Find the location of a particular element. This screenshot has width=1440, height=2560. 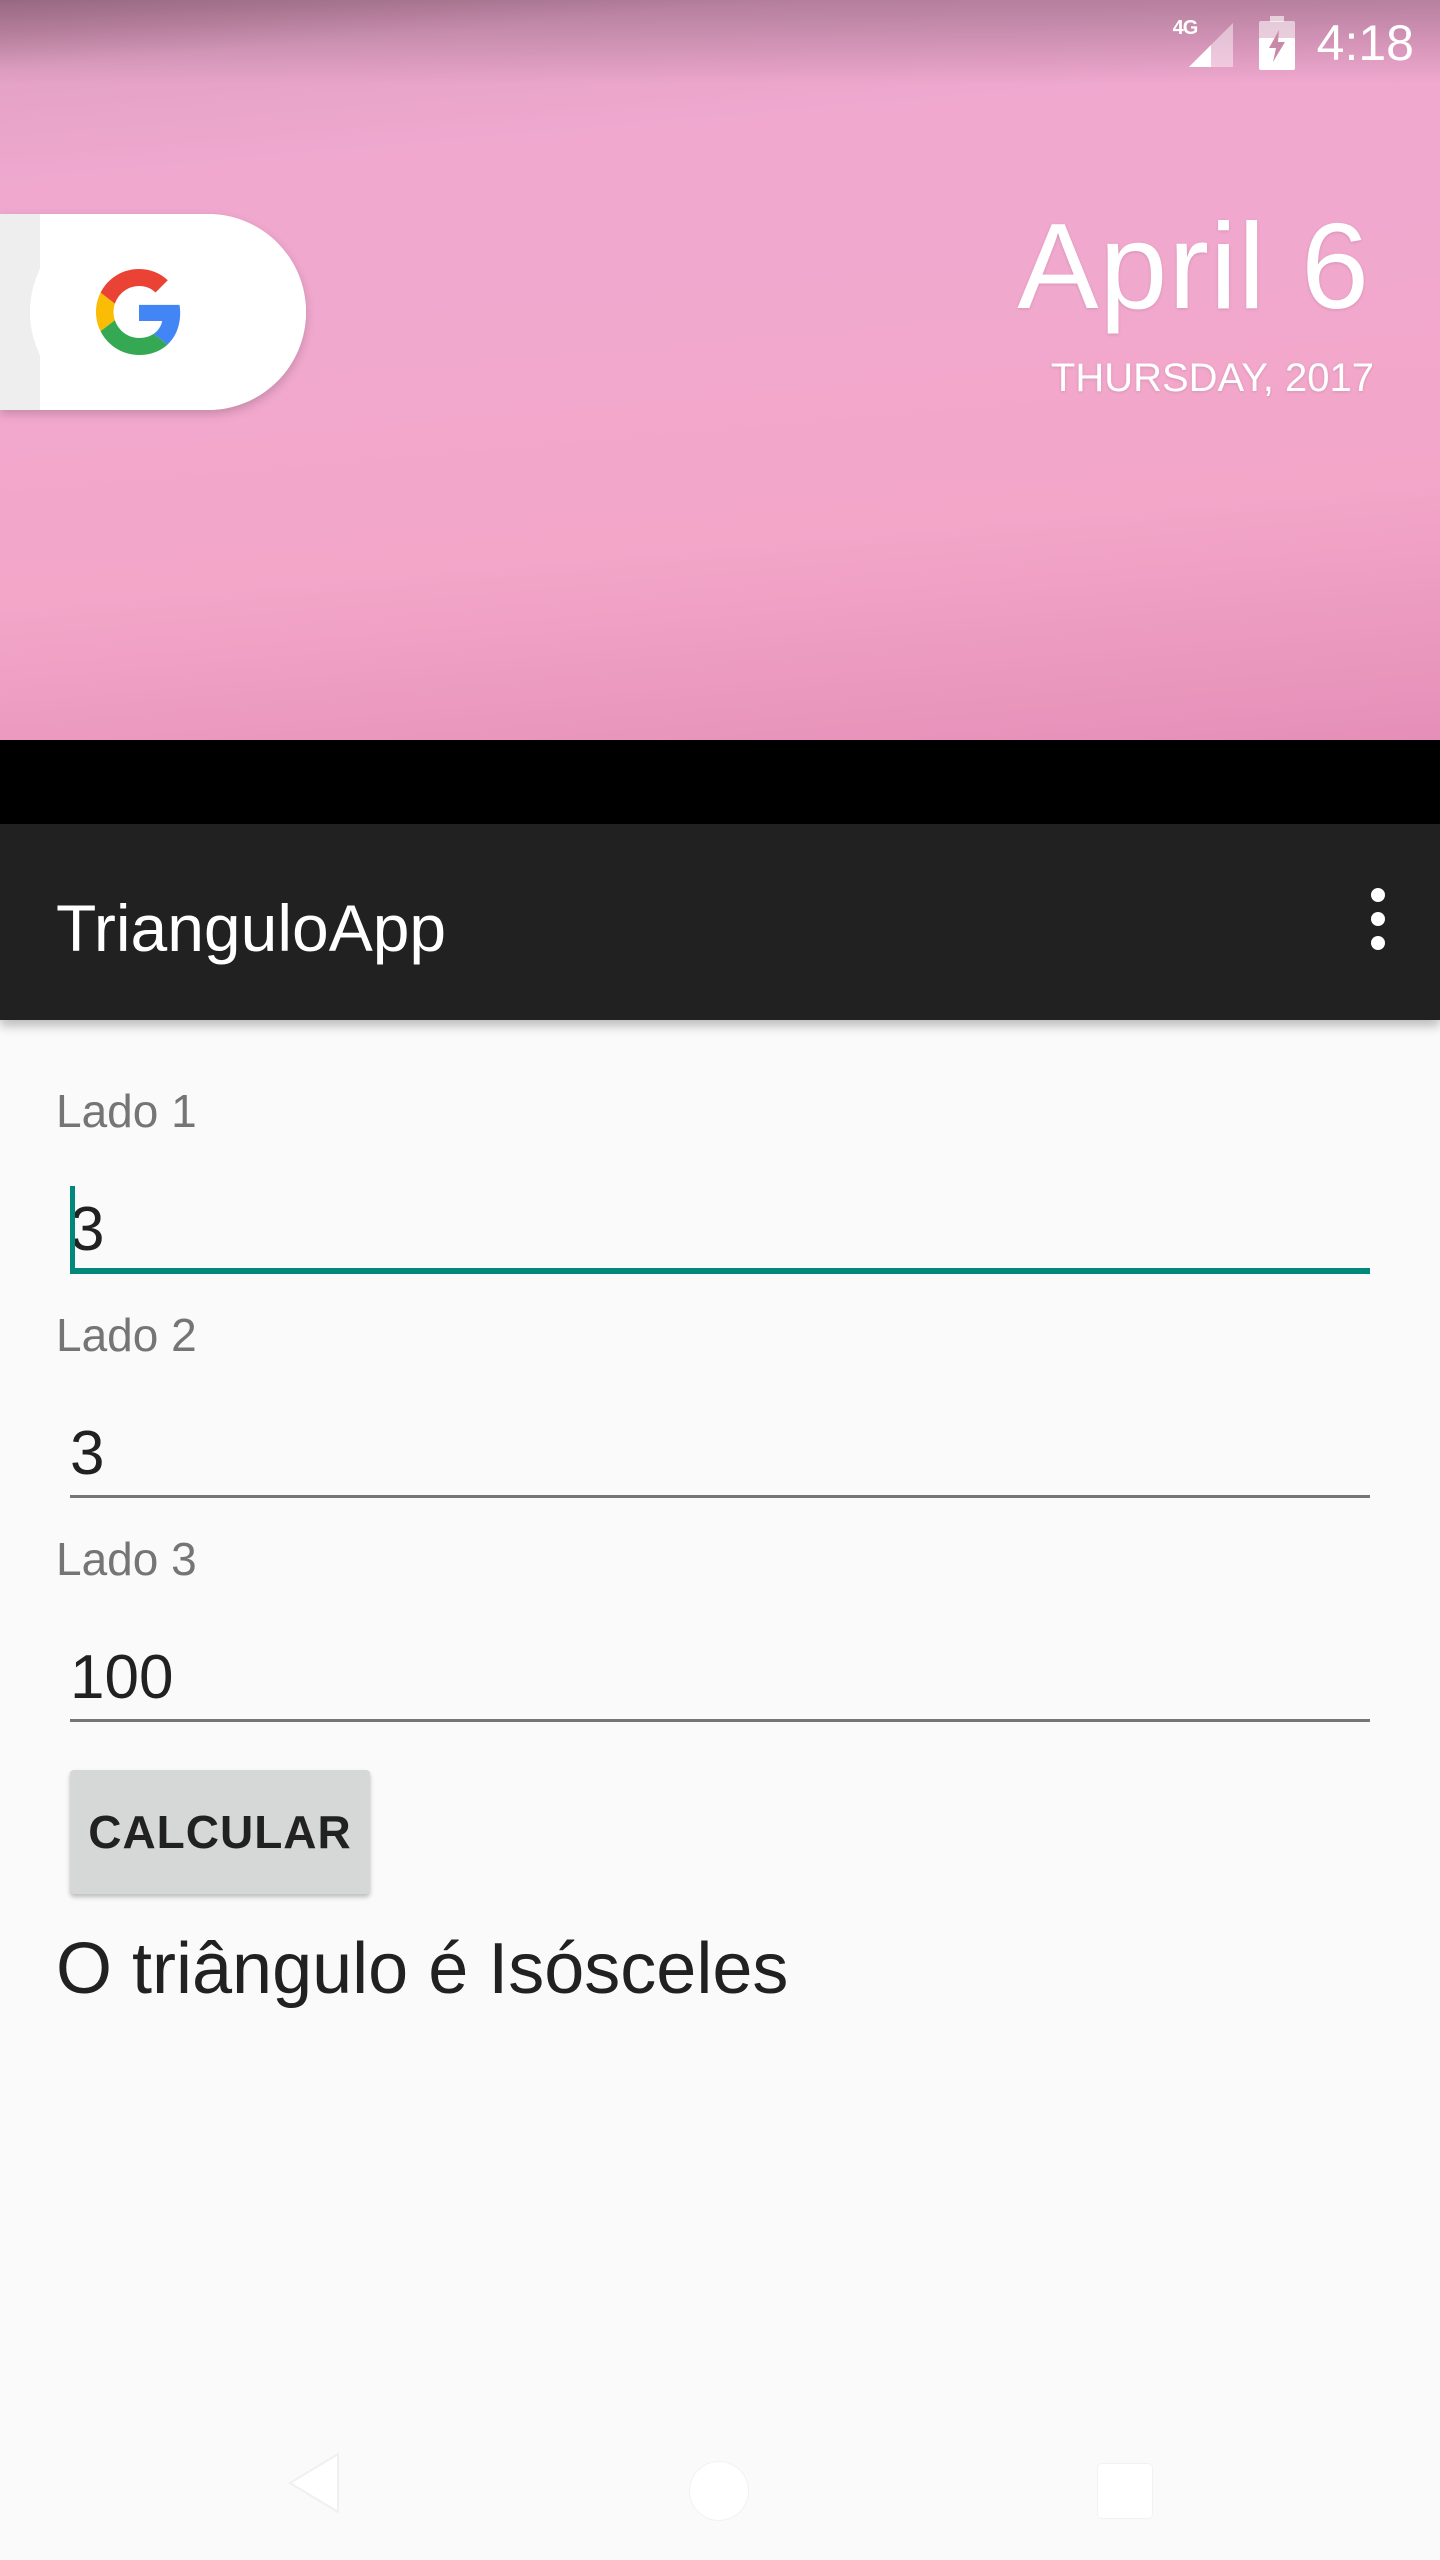

lado-3-label: Lado 3 is located at coordinates (126, 1559).